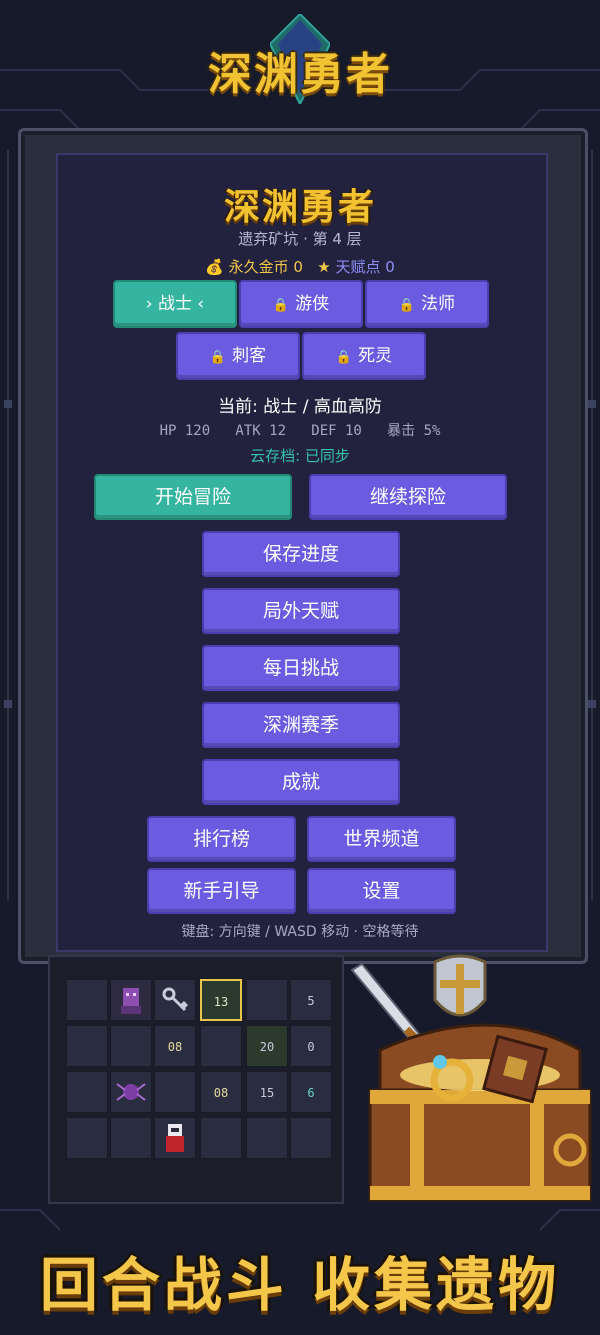 Image resolution: width=600 pixels, height=1335 pixels. What do you see at coordinates (300, 431) in the screenshot?
I see `class-stats: HP 120 ATK 12 DEF 10 暴击 5%` at bounding box center [300, 431].